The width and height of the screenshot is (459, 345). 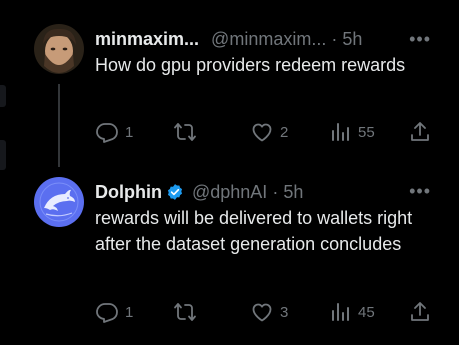 I want to click on verified-badge-icon, so click(x=175, y=192).